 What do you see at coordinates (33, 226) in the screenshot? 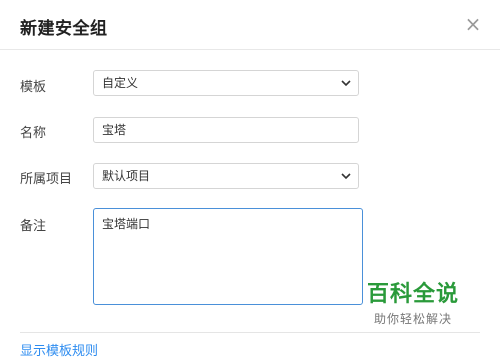
I see `remark-label: 备注` at bounding box center [33, 226].